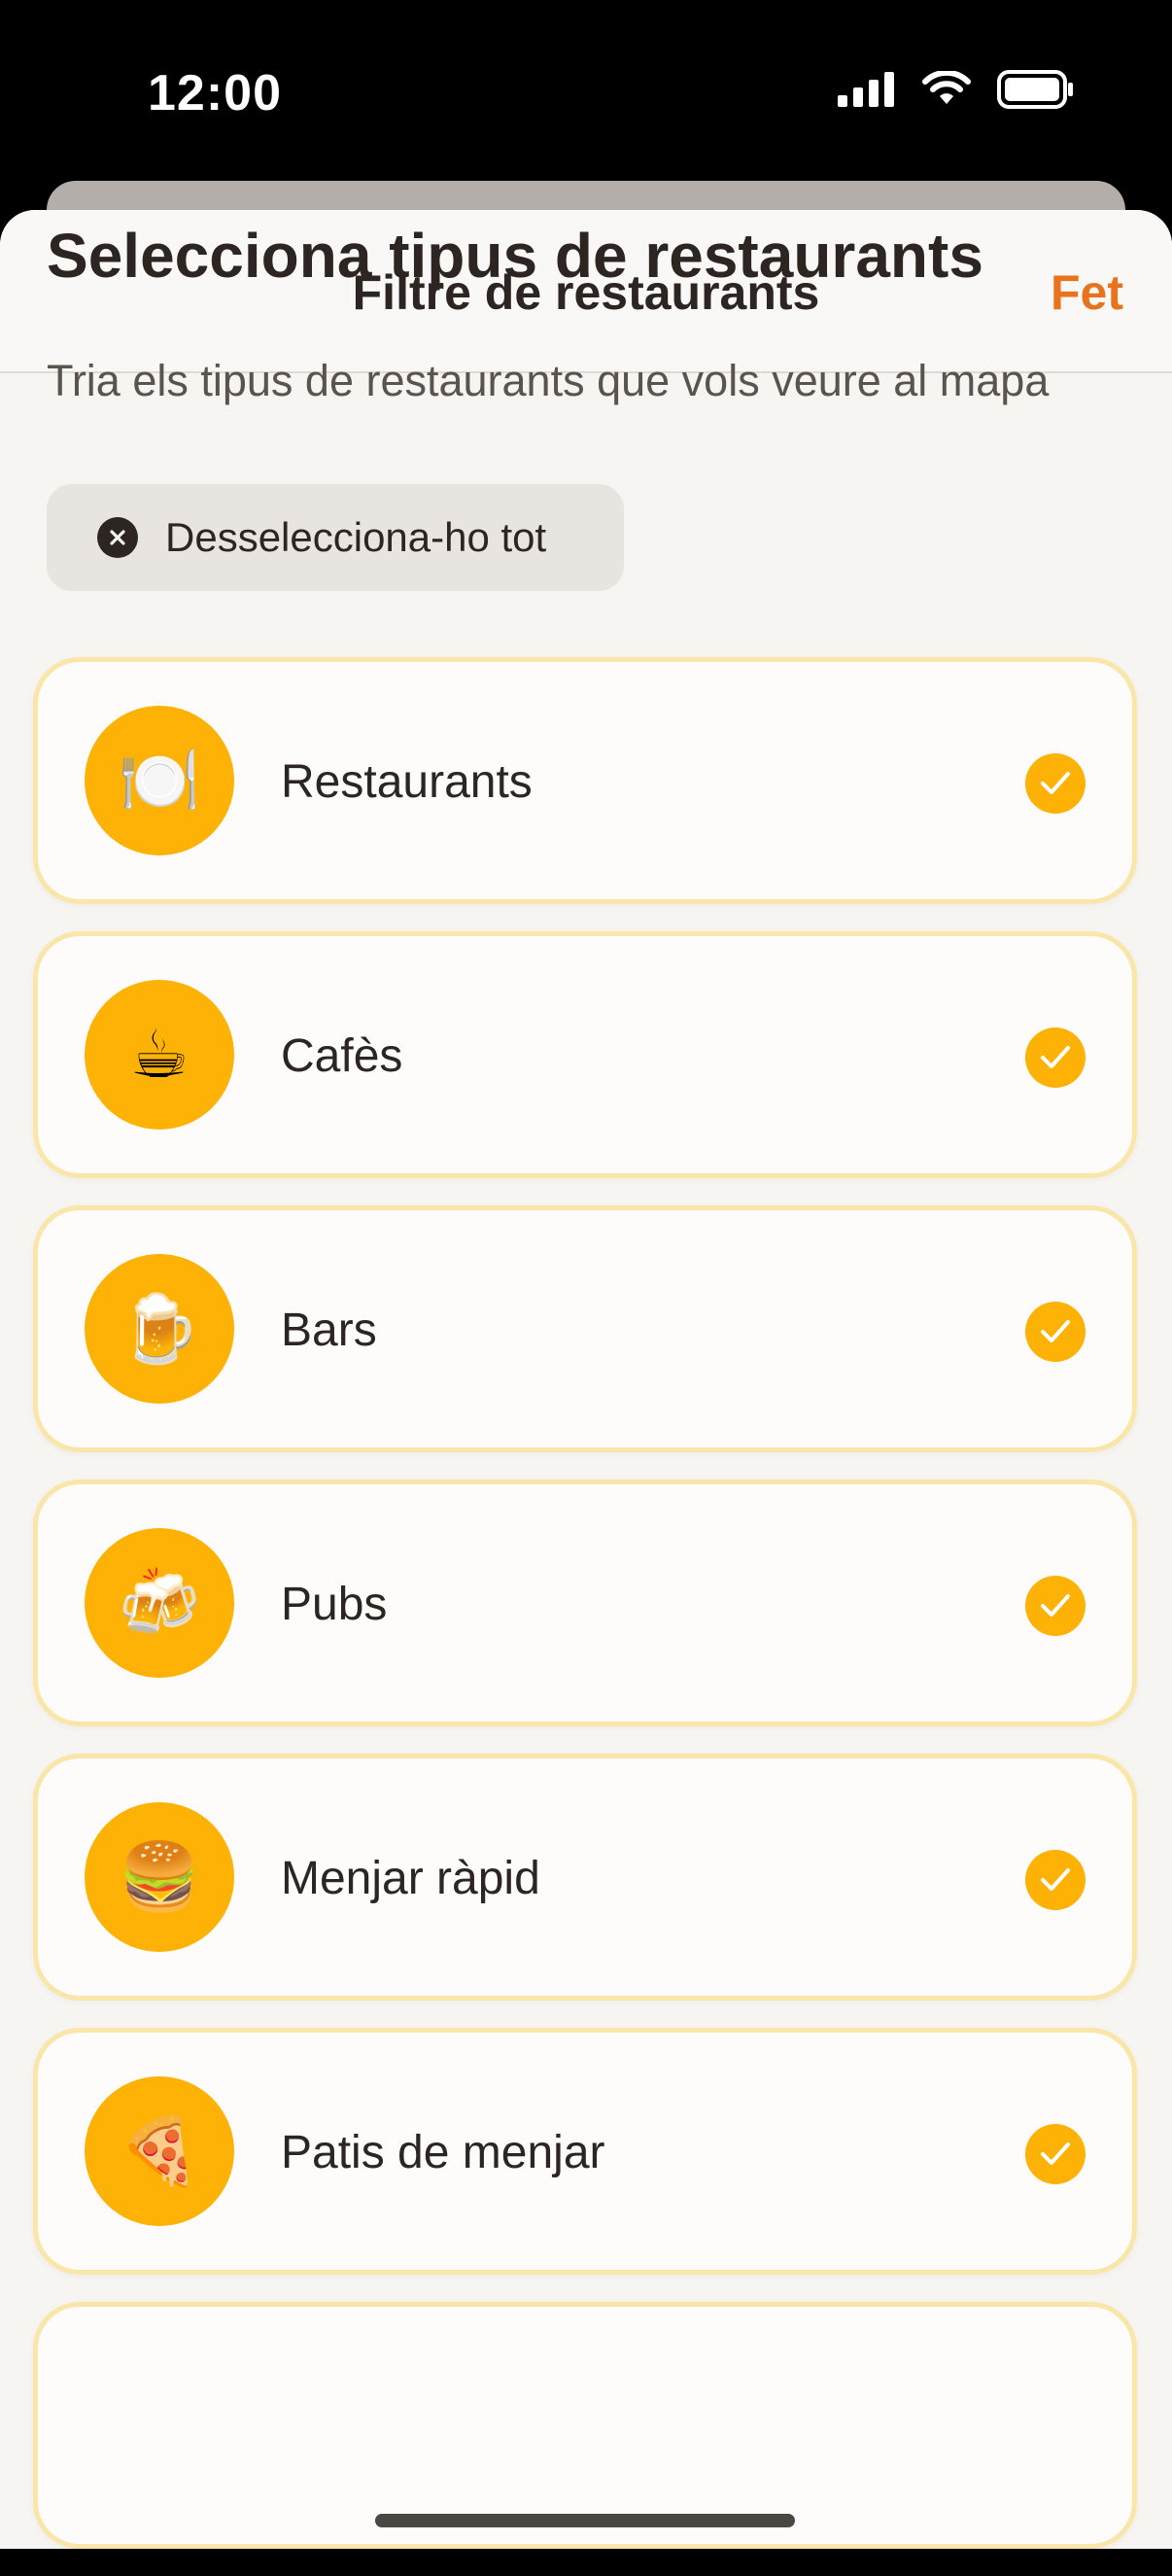 The width and height of the screenshot is (1172, 2576). I want to click on category-item-food-courts: 🍕 Patis de menjar, so click(585, 2151).